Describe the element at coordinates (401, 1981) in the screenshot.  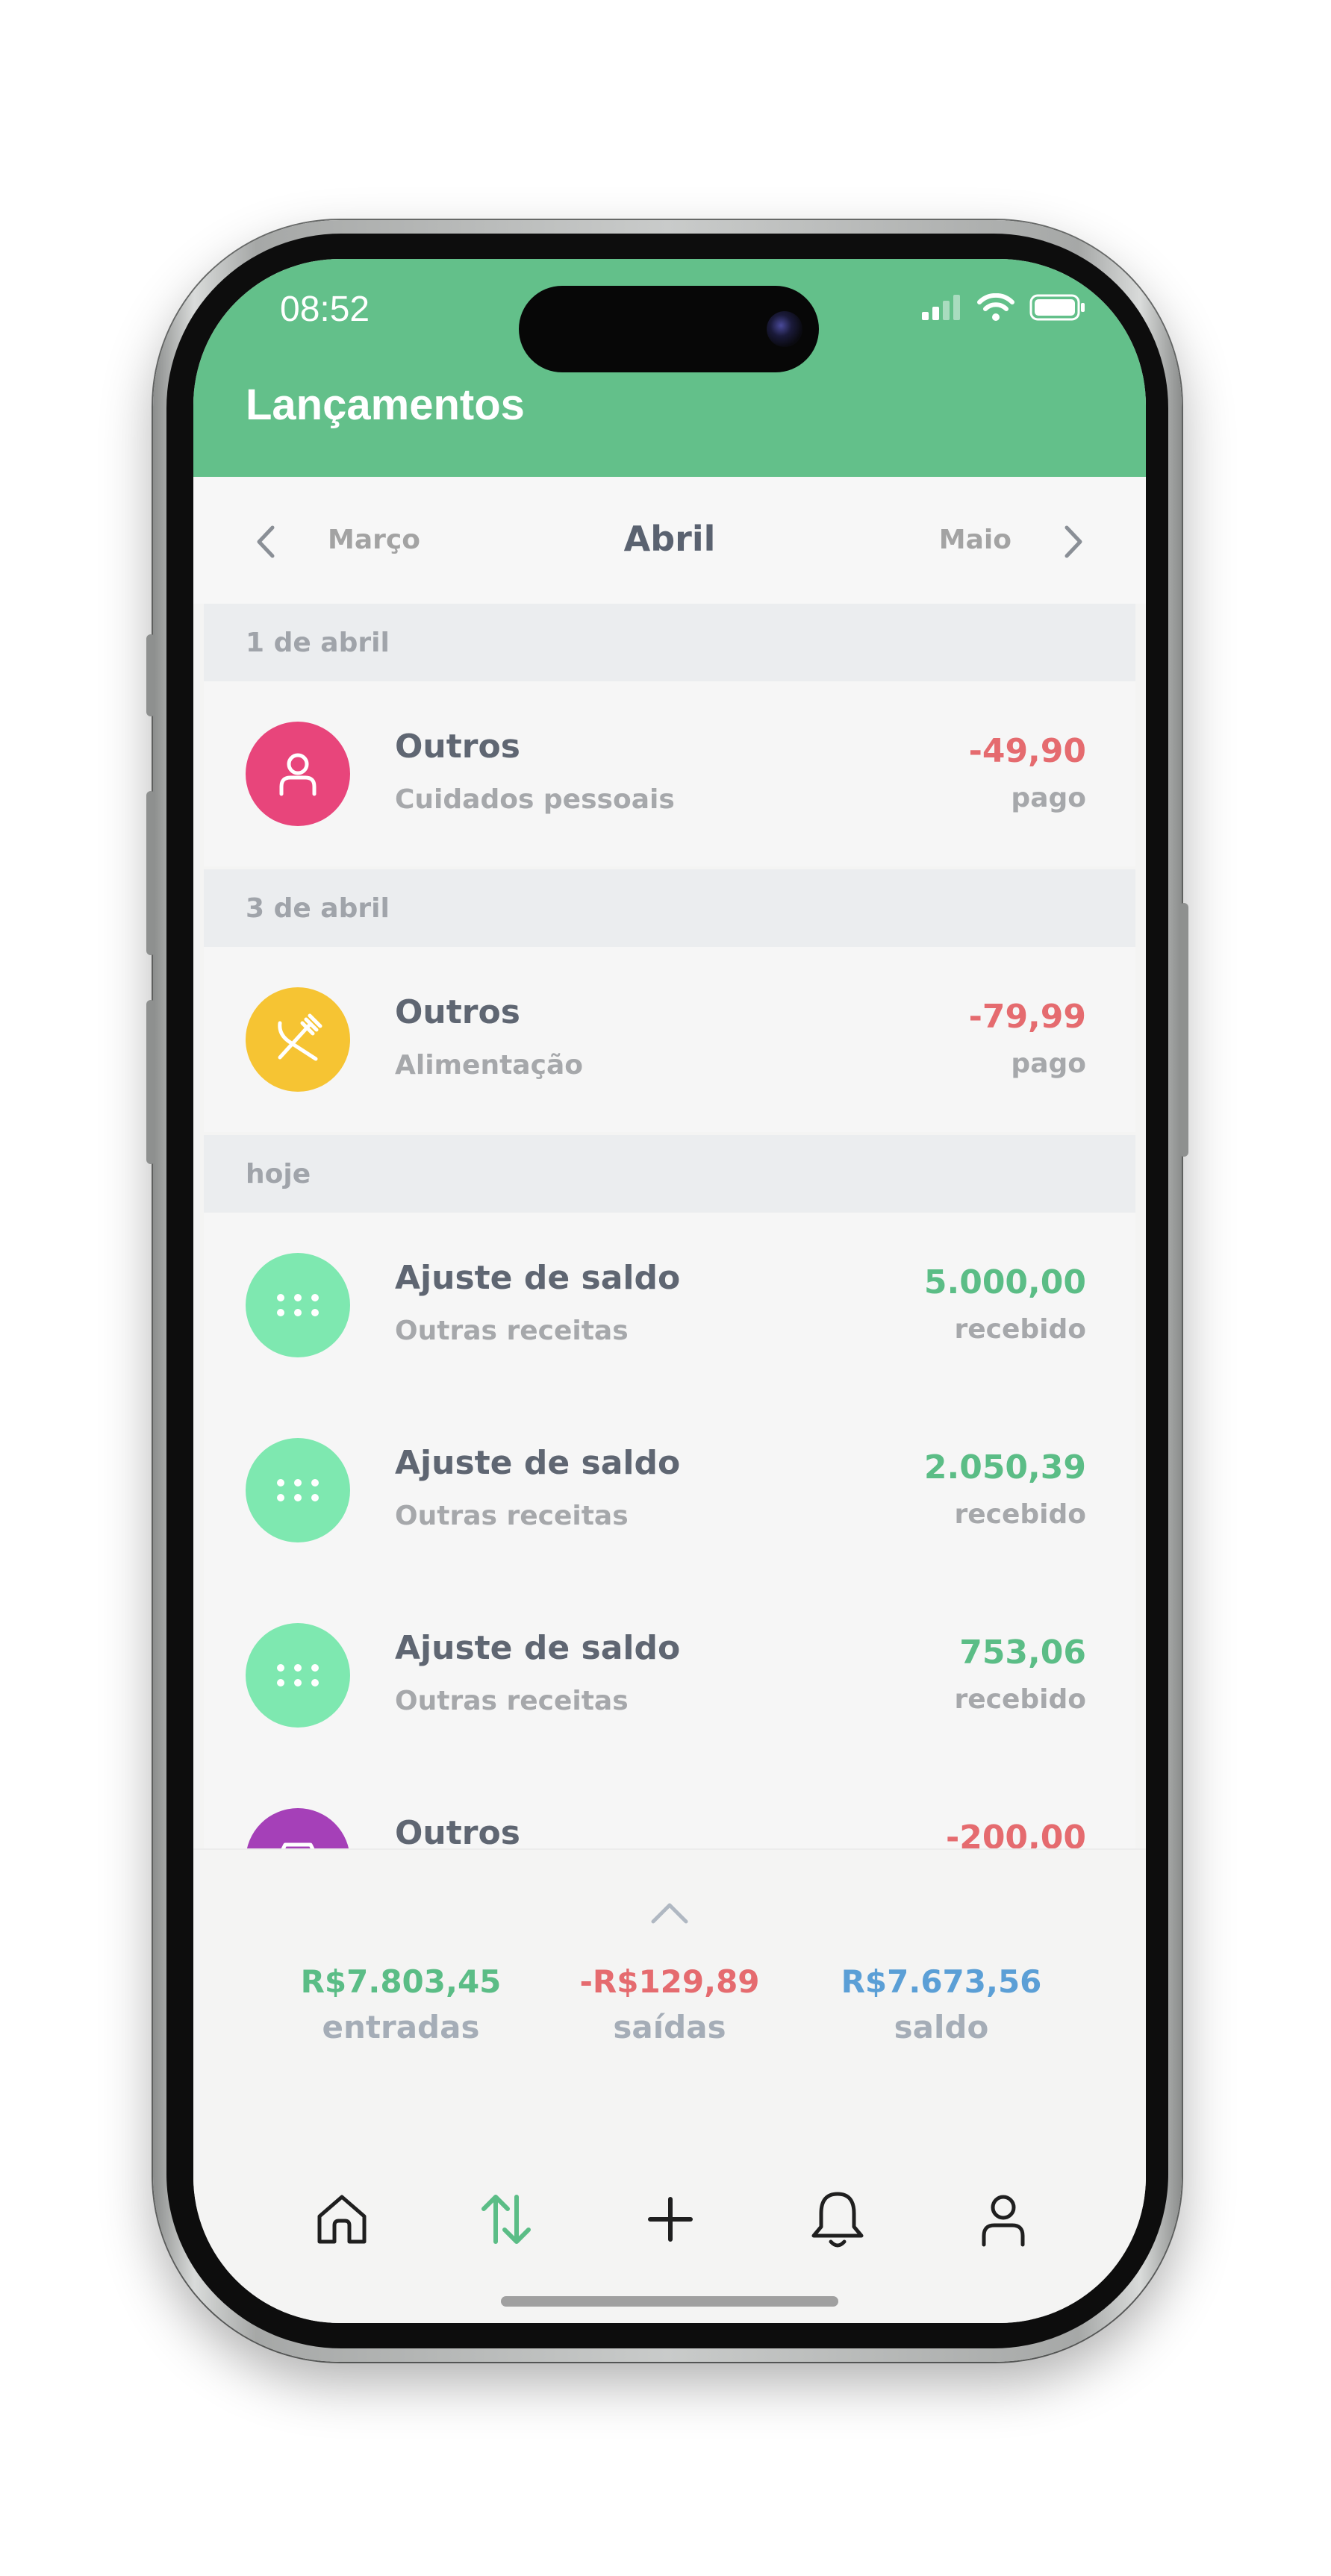
I see `income-value: R$7.803,45` at that location.